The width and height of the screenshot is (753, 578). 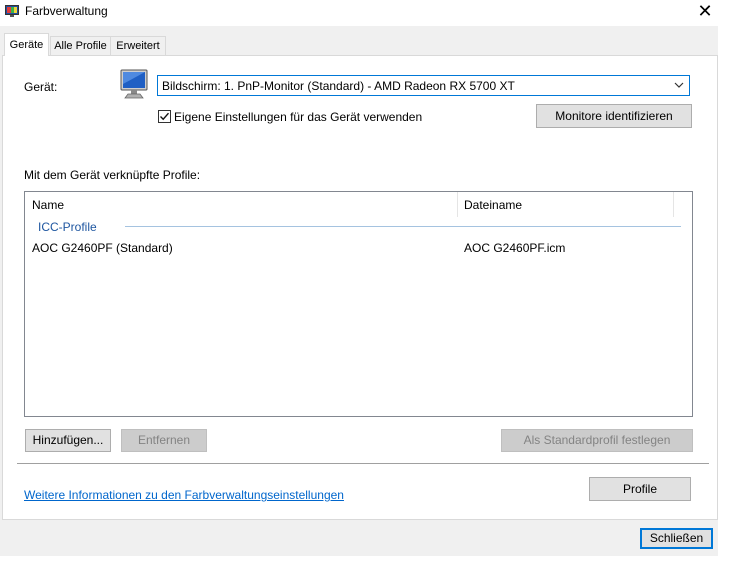 What do you see at coordinates (614, 116) in the screenshot?
I see `identify-monitors-button: Monitore identifizieren` at bounding box center [614, 116].